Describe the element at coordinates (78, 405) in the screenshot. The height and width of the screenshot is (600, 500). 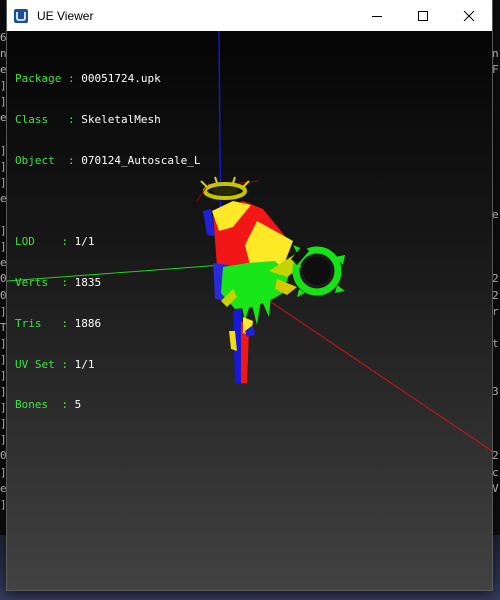
I see `info-value-bones: 5` at that location.